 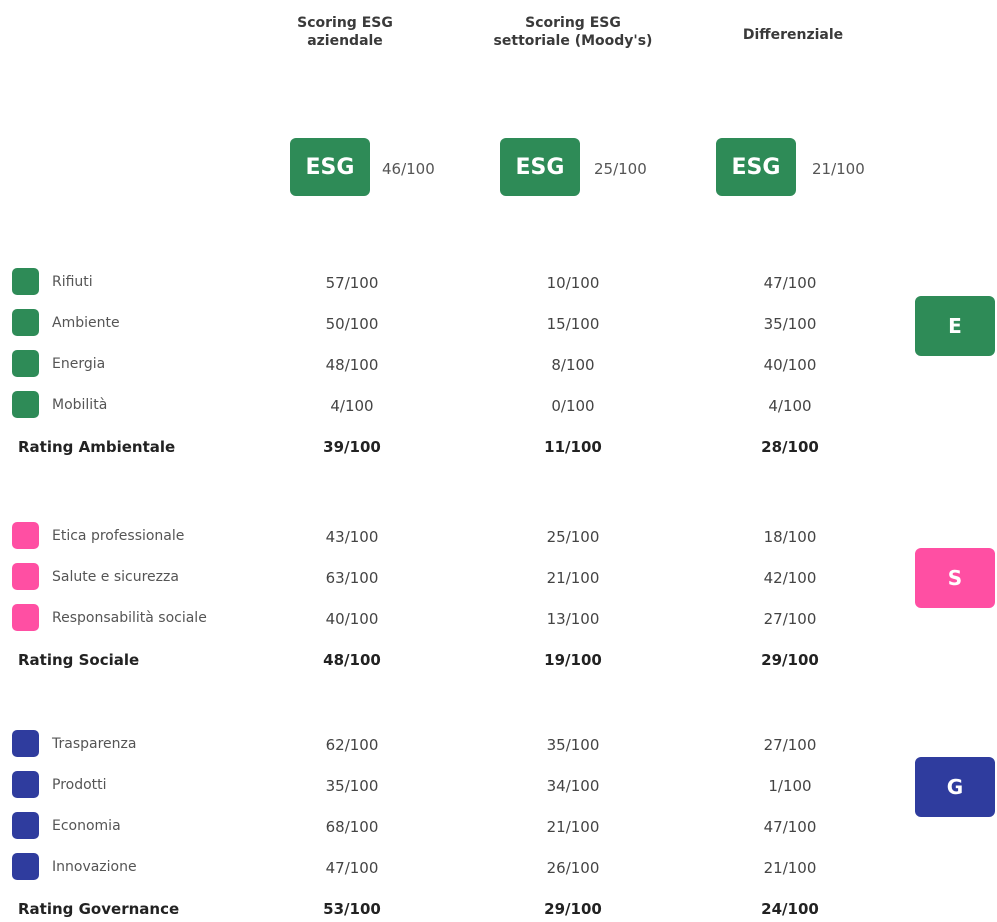 What do you see at coordinates (86, 323) in the screenshot?
I see `item-label: Ambiente` at bounding box center [86, 323].